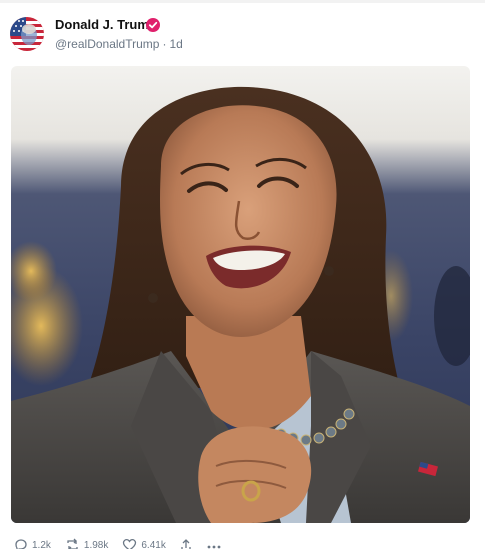  I want to click on author-avatar, so click(27, 34).